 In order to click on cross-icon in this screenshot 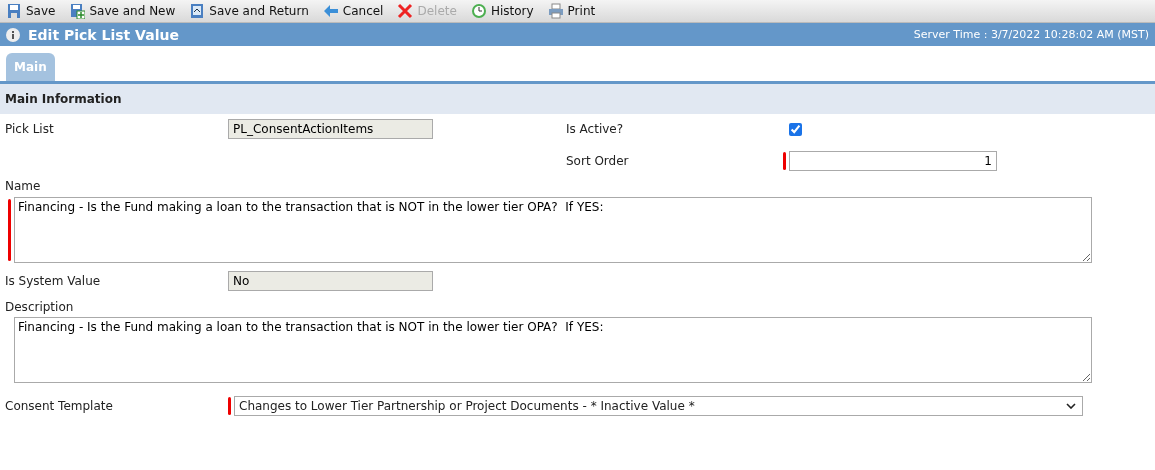, I will do `click(405, 11)`.